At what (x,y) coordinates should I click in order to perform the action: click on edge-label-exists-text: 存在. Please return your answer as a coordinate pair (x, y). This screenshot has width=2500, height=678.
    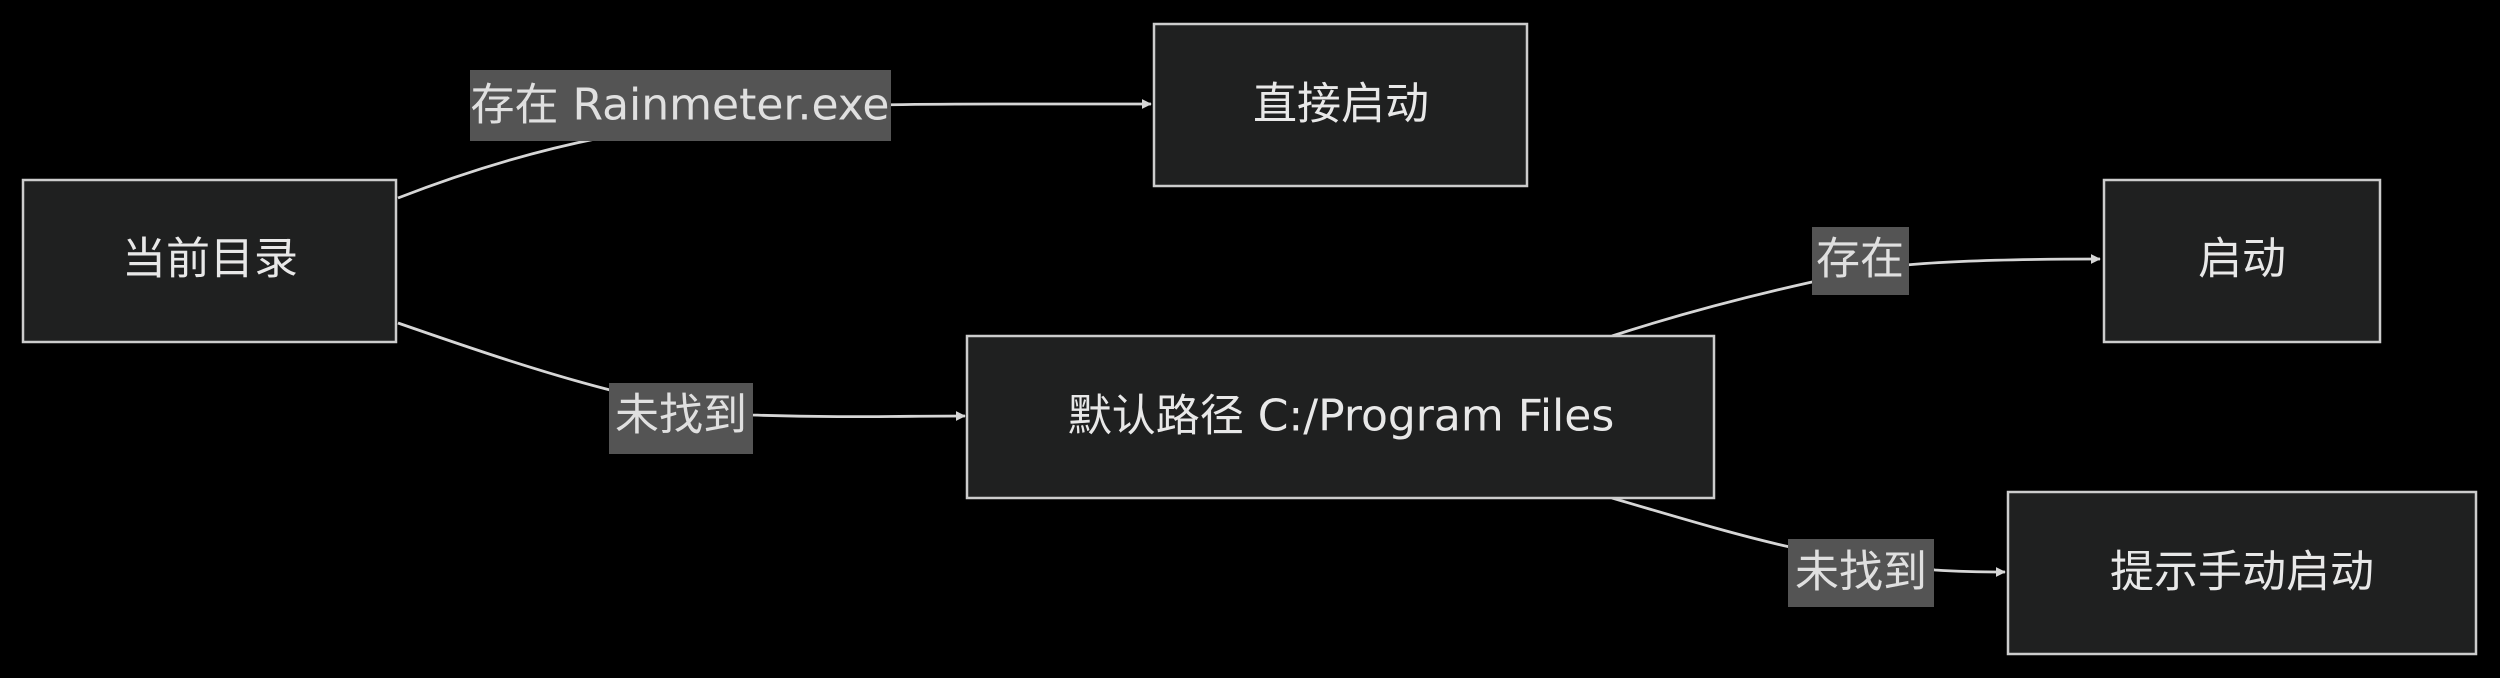
    Looking at the image, I should click on (1860, 259).